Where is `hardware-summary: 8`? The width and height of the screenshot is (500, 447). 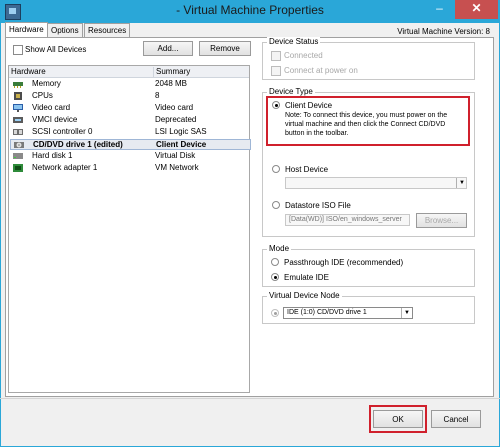 hardware-summary: 8 is located at coordinates (157, 95).